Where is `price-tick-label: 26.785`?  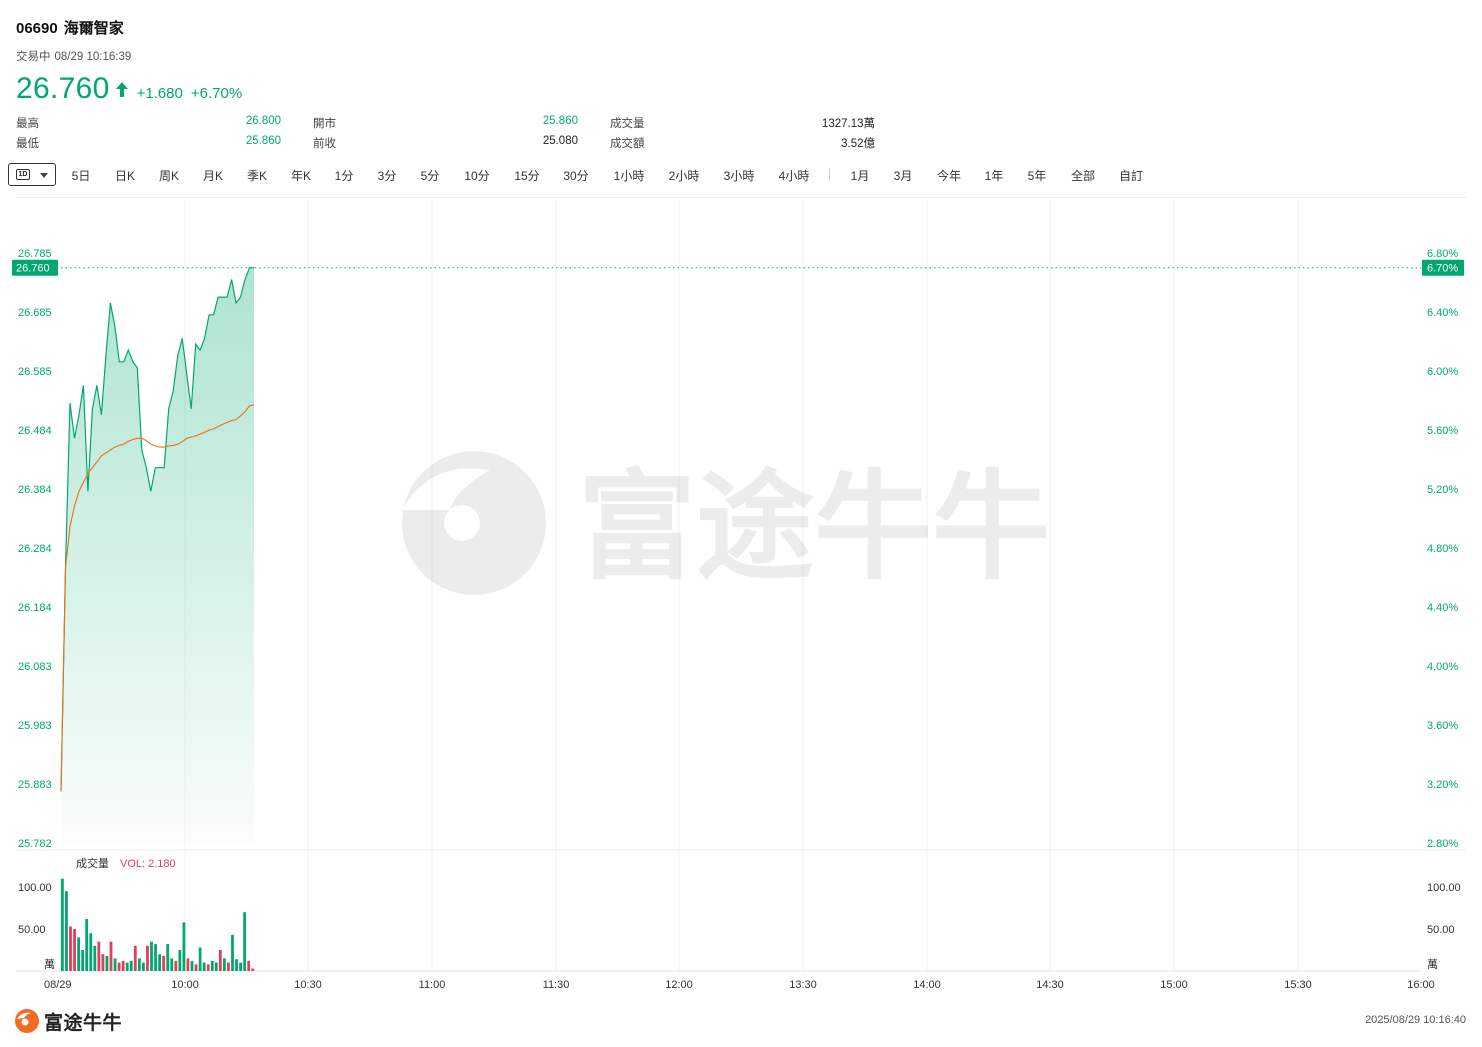 price-tick-label: 26.785 is located at coordinates (35, 254).